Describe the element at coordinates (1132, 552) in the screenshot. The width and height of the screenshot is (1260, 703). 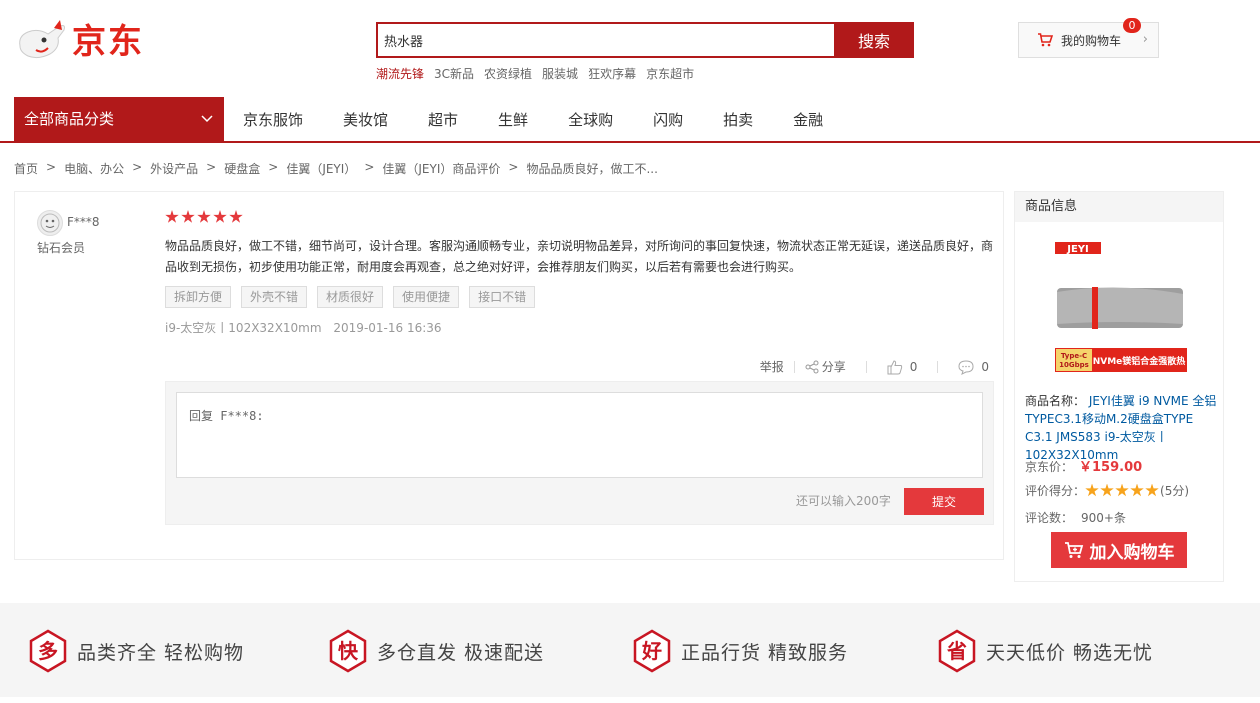
I see `add-to-cart-label: 加入购物车` at that location.